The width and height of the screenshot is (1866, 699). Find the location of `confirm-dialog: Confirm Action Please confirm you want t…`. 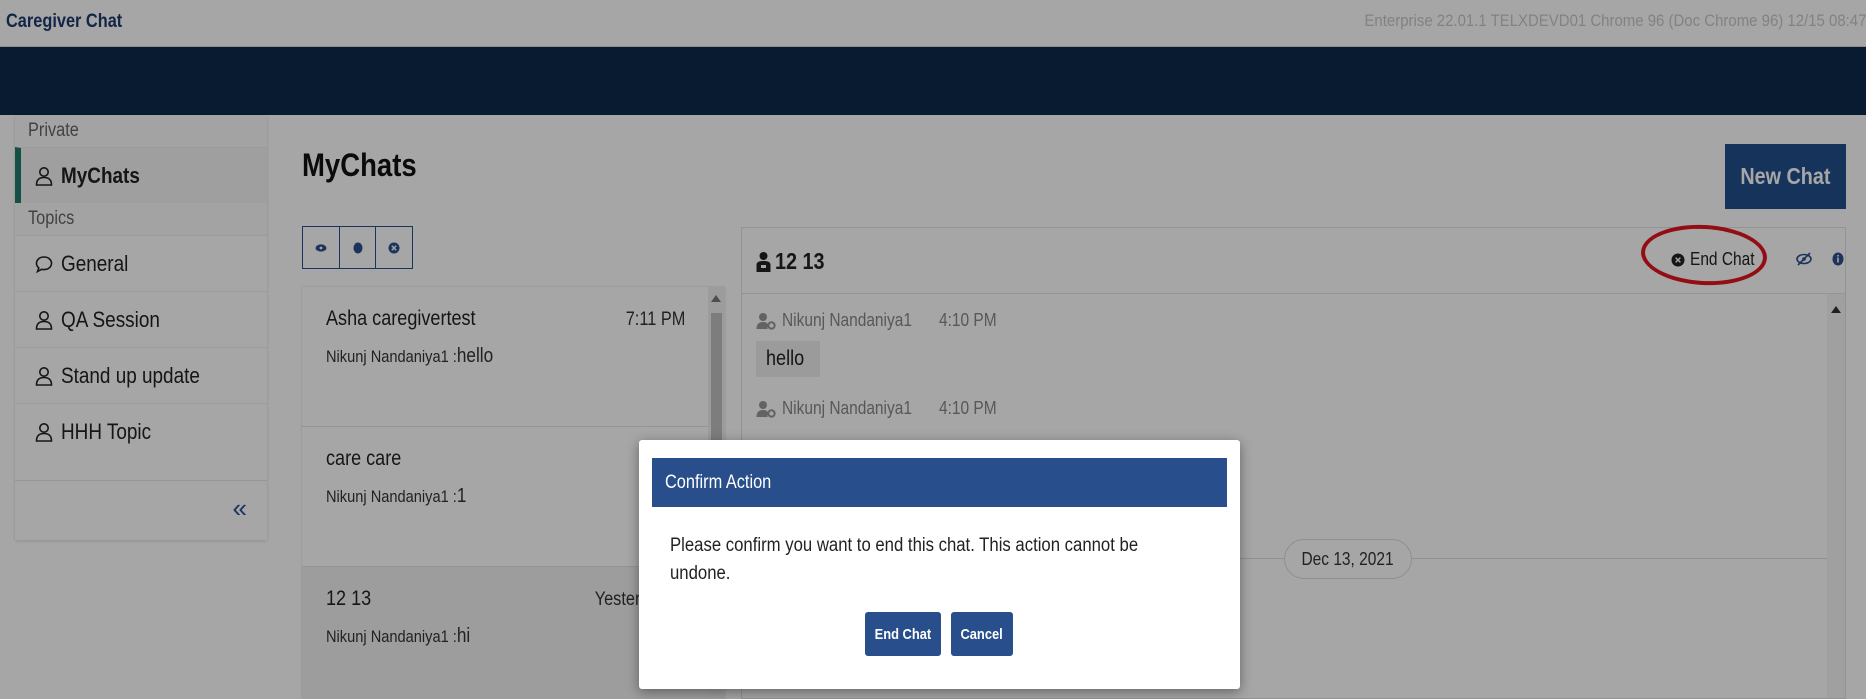

confirm-dialog: Confirm Action Please confirm you want t… is located at coordinates (939, 564).